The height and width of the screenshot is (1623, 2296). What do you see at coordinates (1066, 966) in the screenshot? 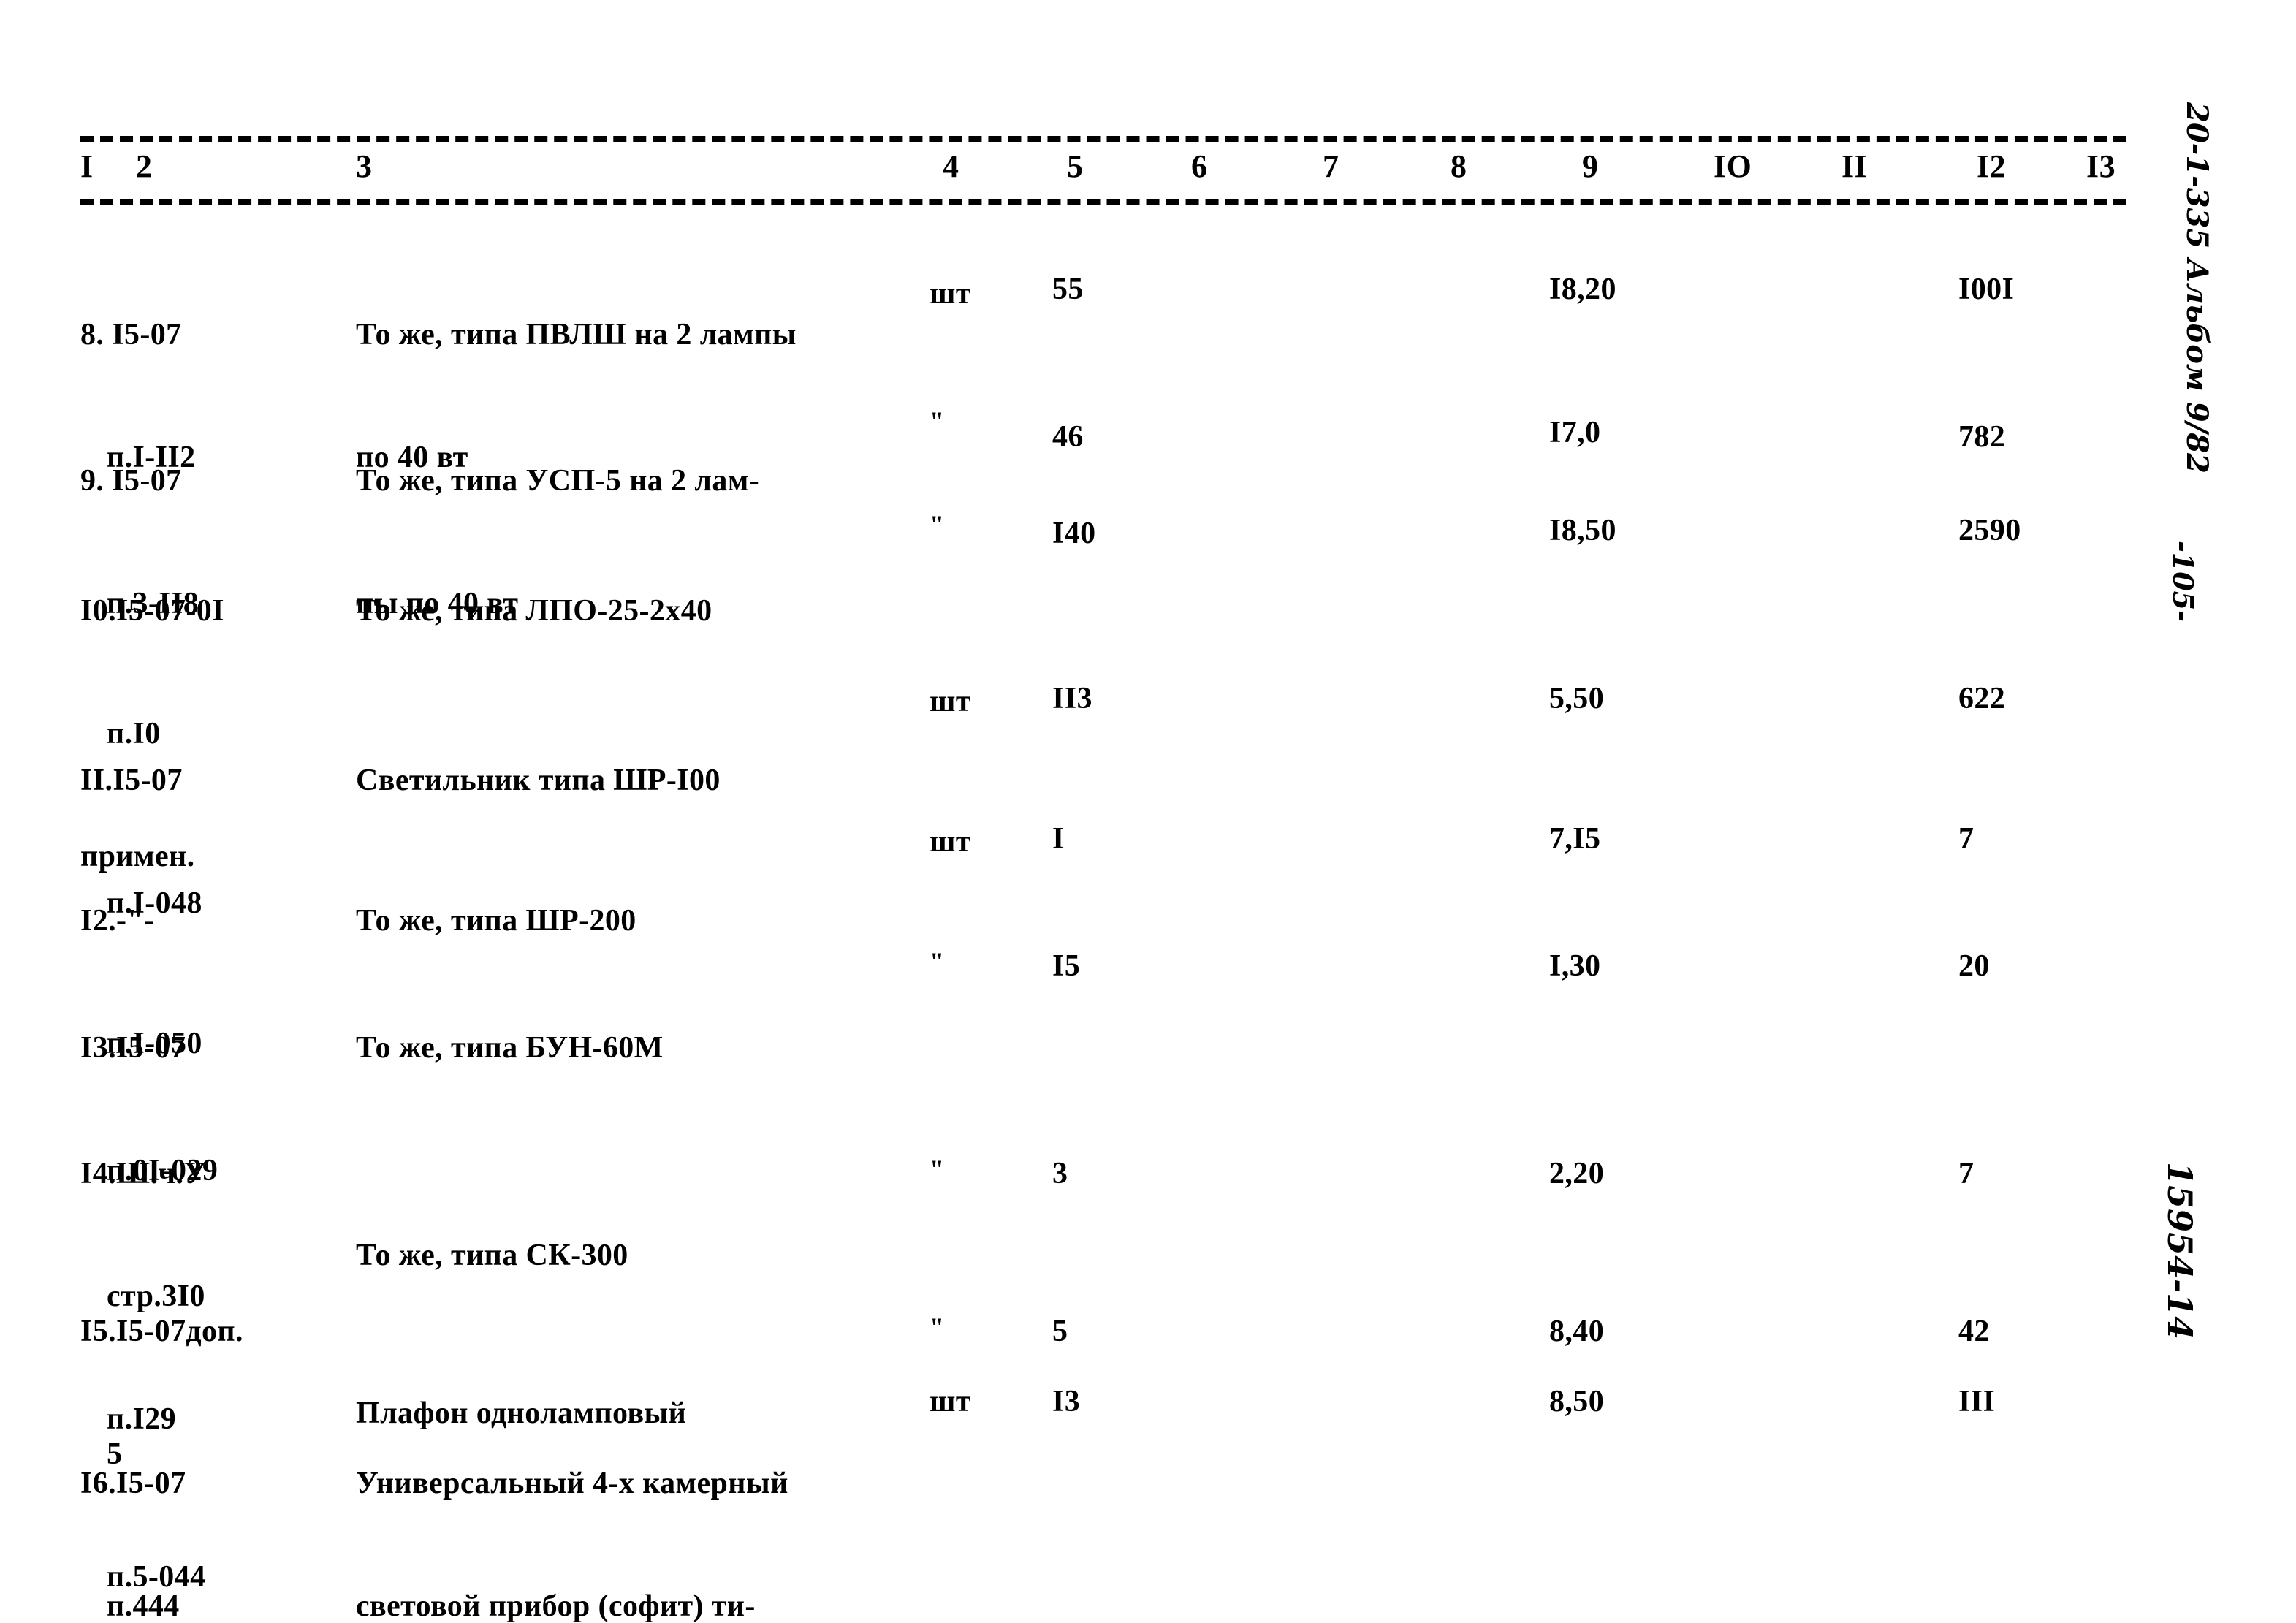
I see `row-quantity: I5` at bounding box center [1066, 966].